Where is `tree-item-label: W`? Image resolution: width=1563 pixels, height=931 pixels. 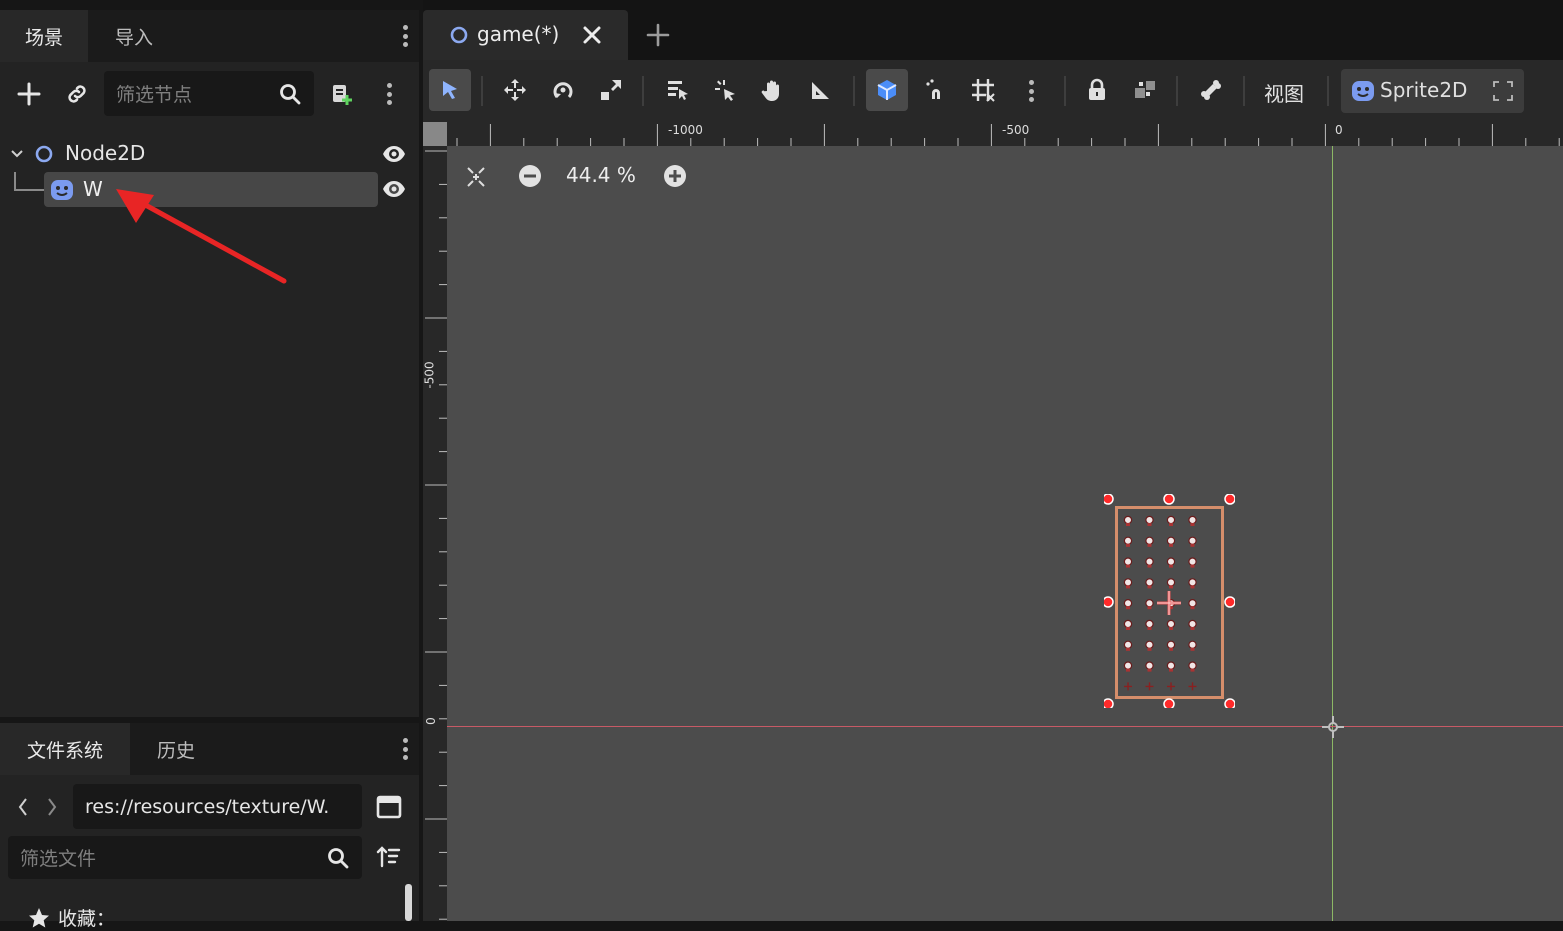 tree-item-label: W is located at coordinates (93, 189).